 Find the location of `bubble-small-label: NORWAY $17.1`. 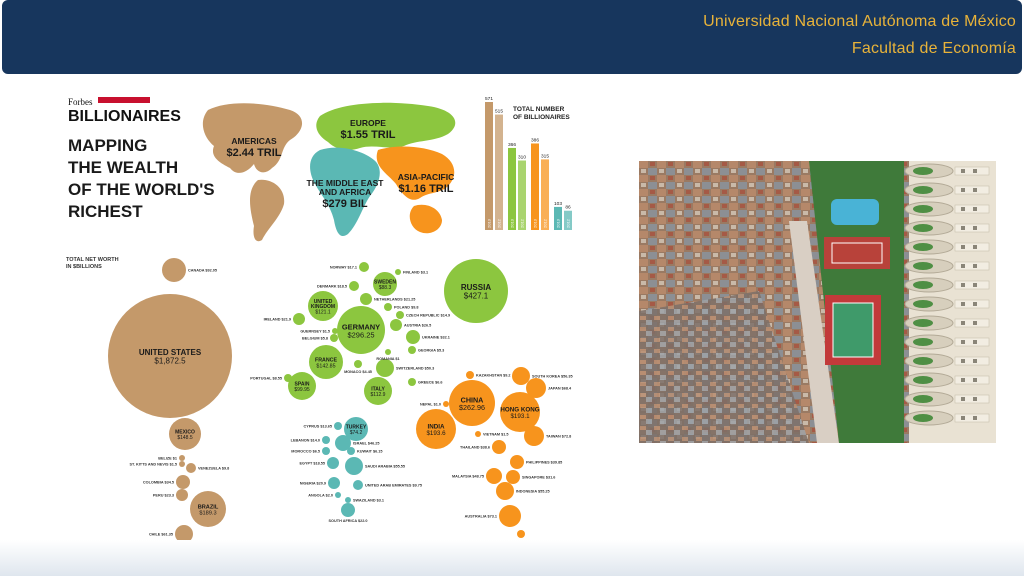

bubble-small-label: NORWAY $17.1 is located at coordinates (343, 267).